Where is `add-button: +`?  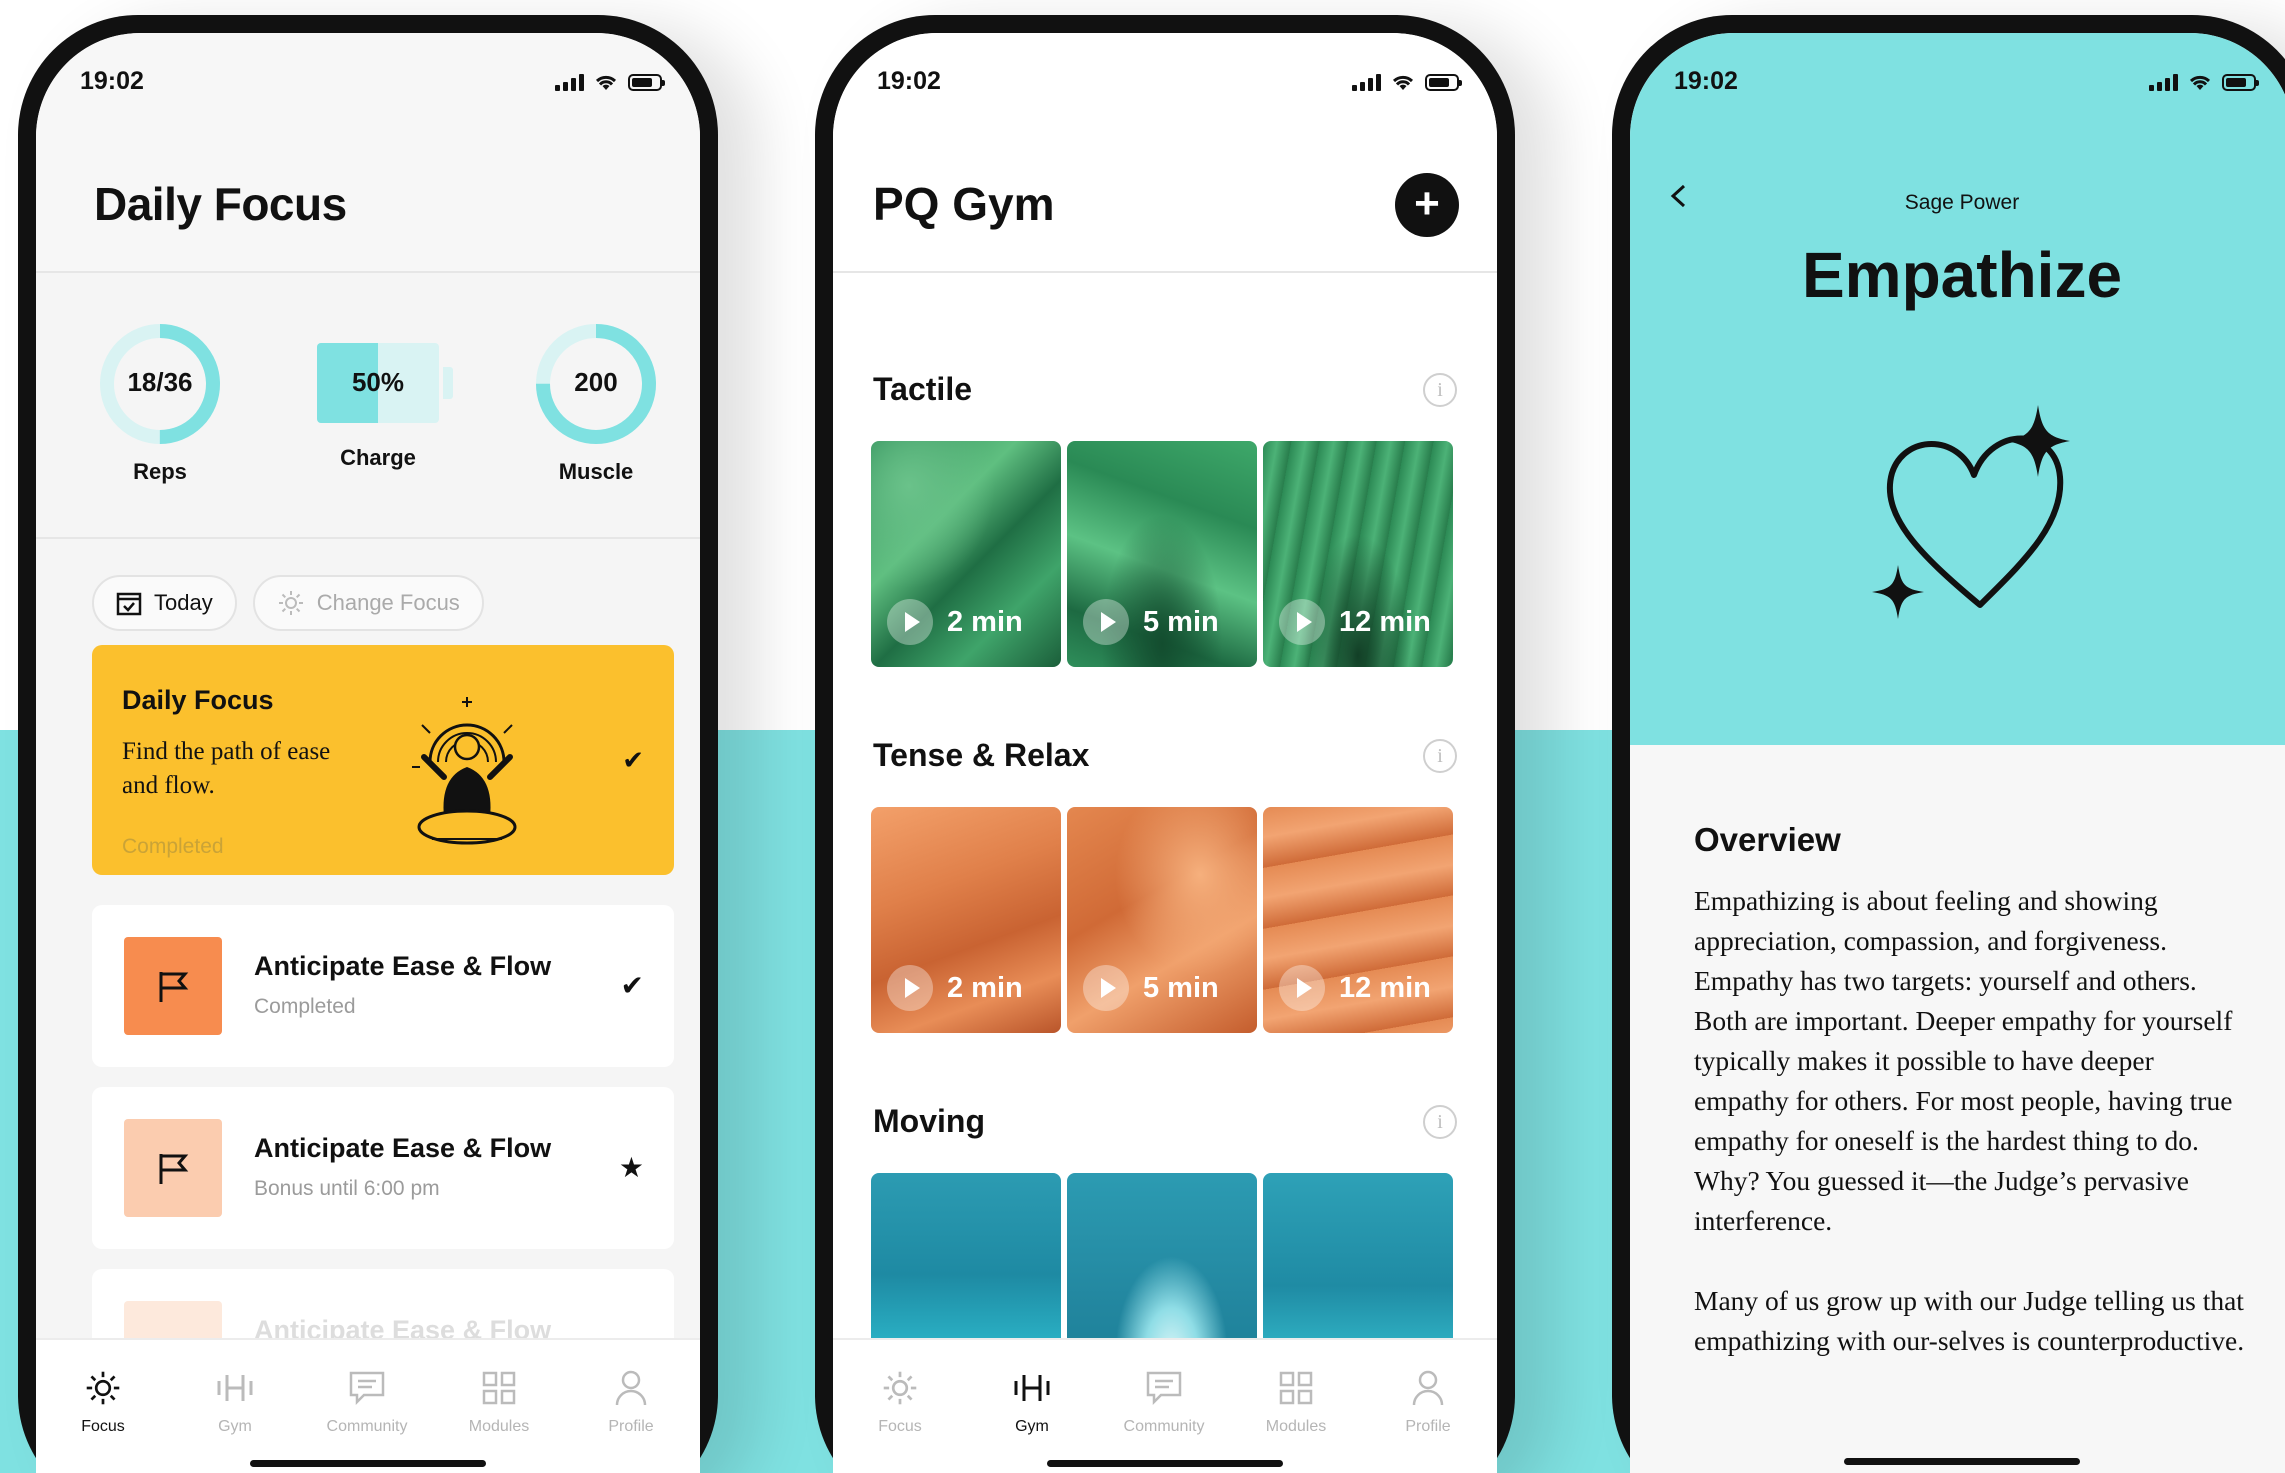 add-button: + is located at coordinates (1427, 205).